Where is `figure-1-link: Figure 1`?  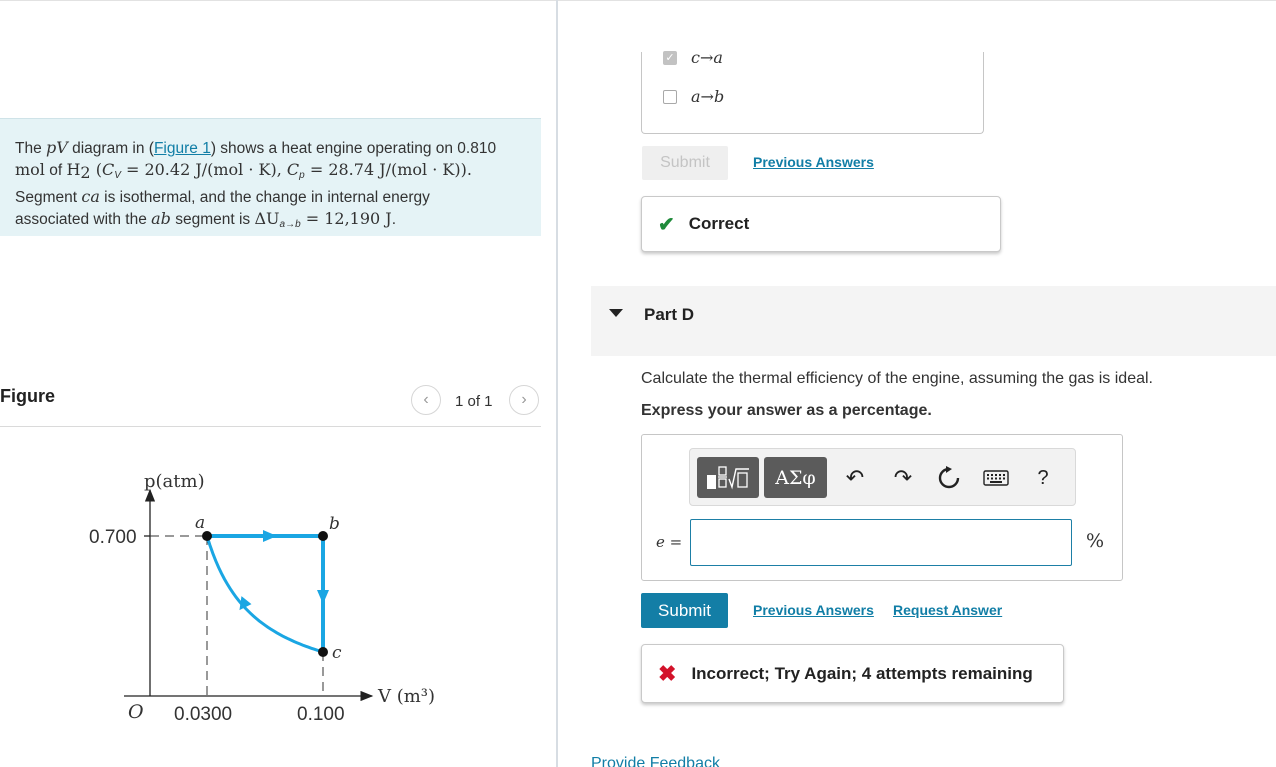
figure-1-link: Figure 1 is located at coordinates (182, 148).